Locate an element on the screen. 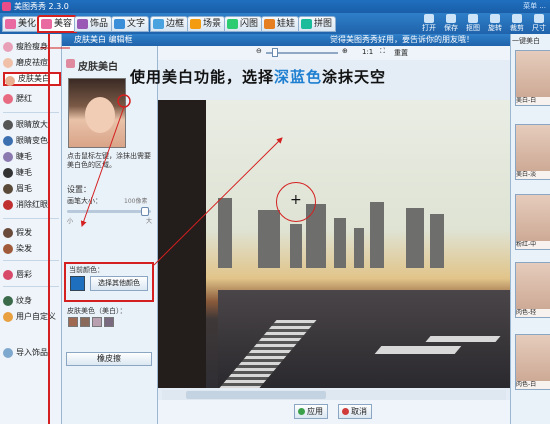  smooth-skin-icon is located at coordinates (8, 63).